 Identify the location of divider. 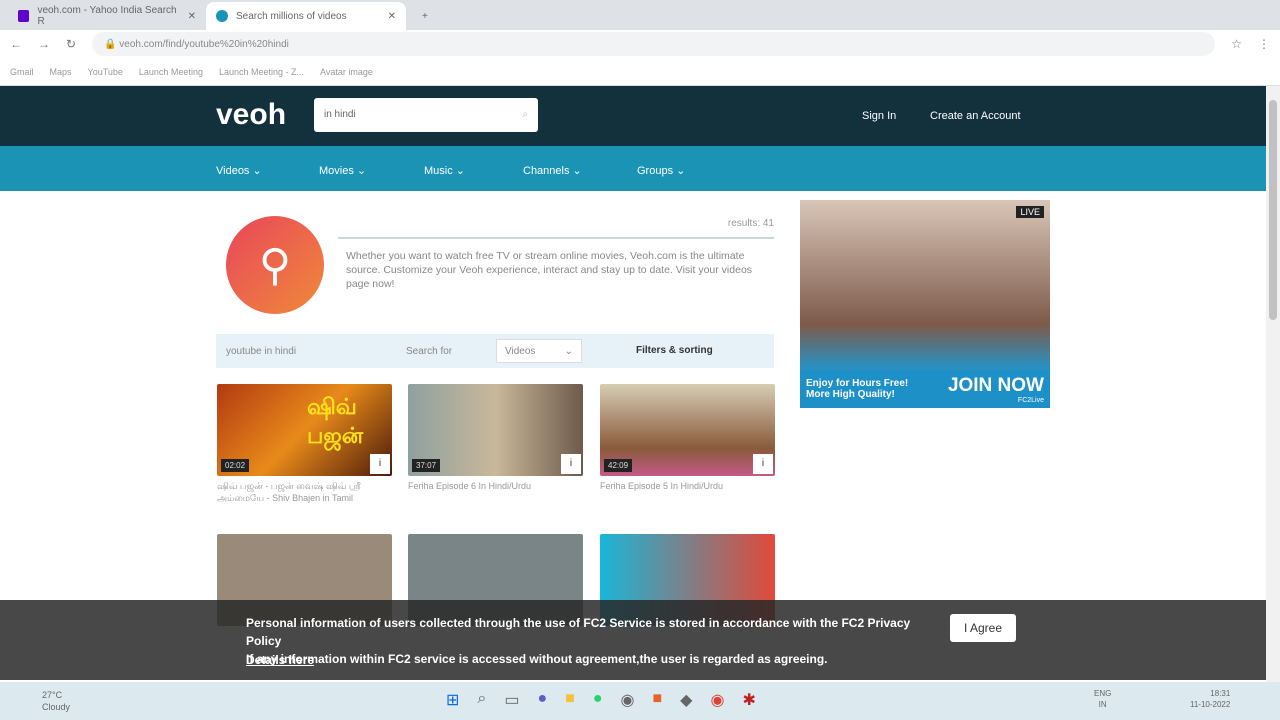
(556, 238).